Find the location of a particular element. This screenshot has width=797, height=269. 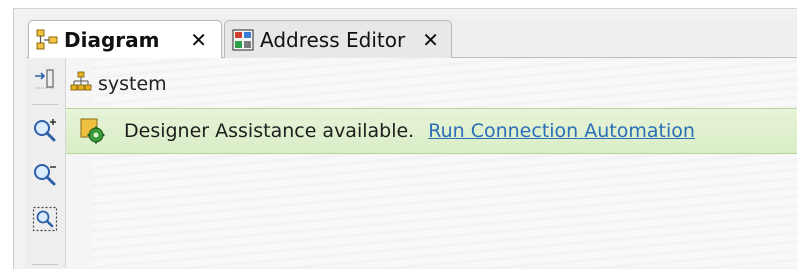

zoom-fit-button is located at coordinates (45, 221).